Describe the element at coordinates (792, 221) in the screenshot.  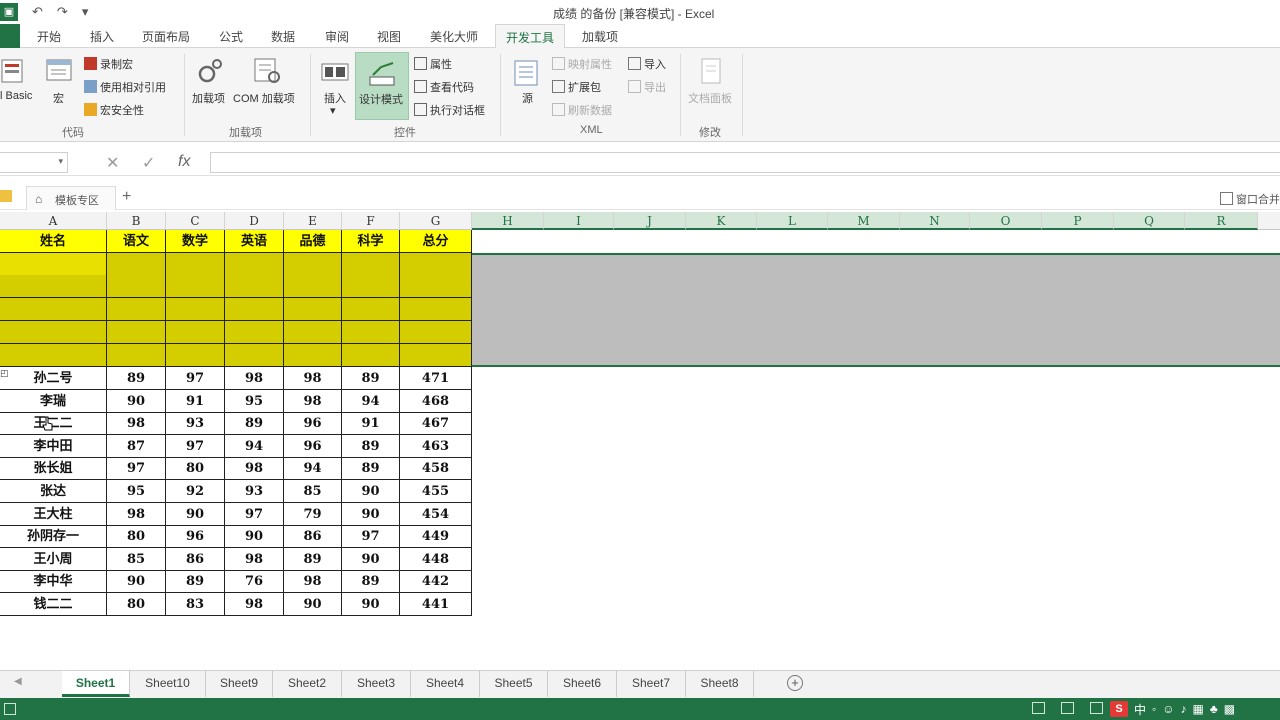
I see `column-header-L: L` at that location.